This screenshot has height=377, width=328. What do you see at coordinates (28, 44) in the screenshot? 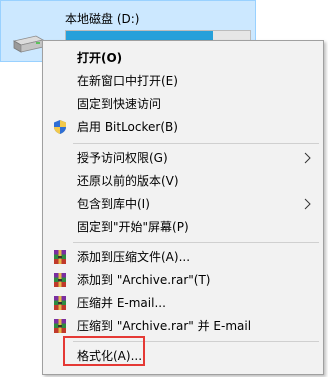
I see `hard-drive-icon` at bounding box center [28, 44].